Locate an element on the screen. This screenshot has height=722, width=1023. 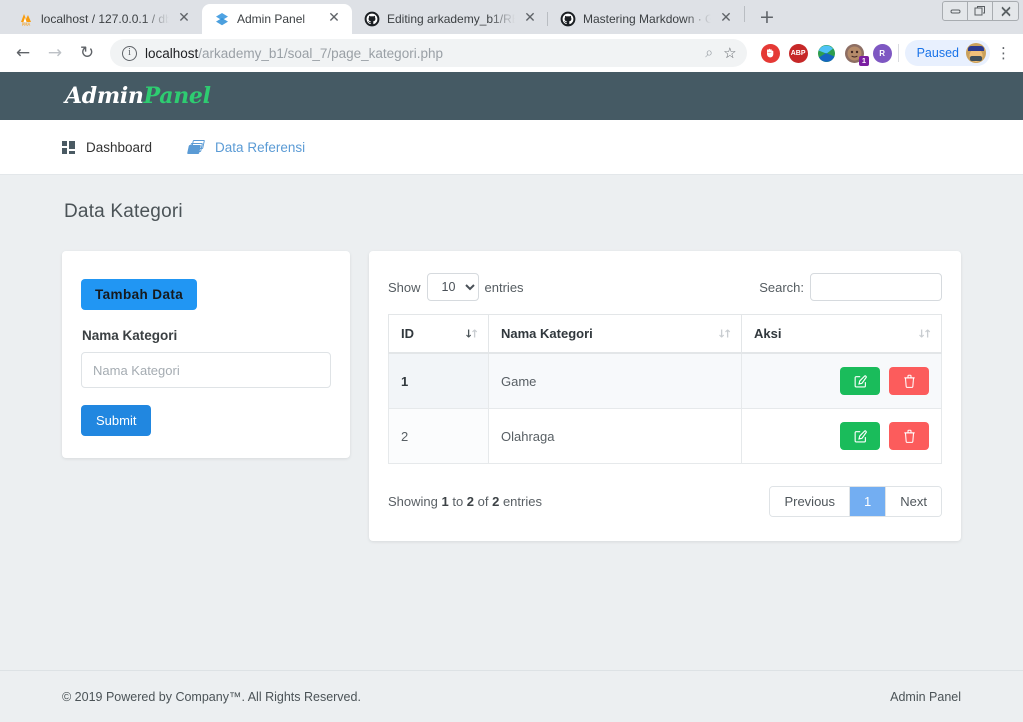
datatable-info: Showing 1 to 2 of 2 entries is located at coordinates (465, 501).